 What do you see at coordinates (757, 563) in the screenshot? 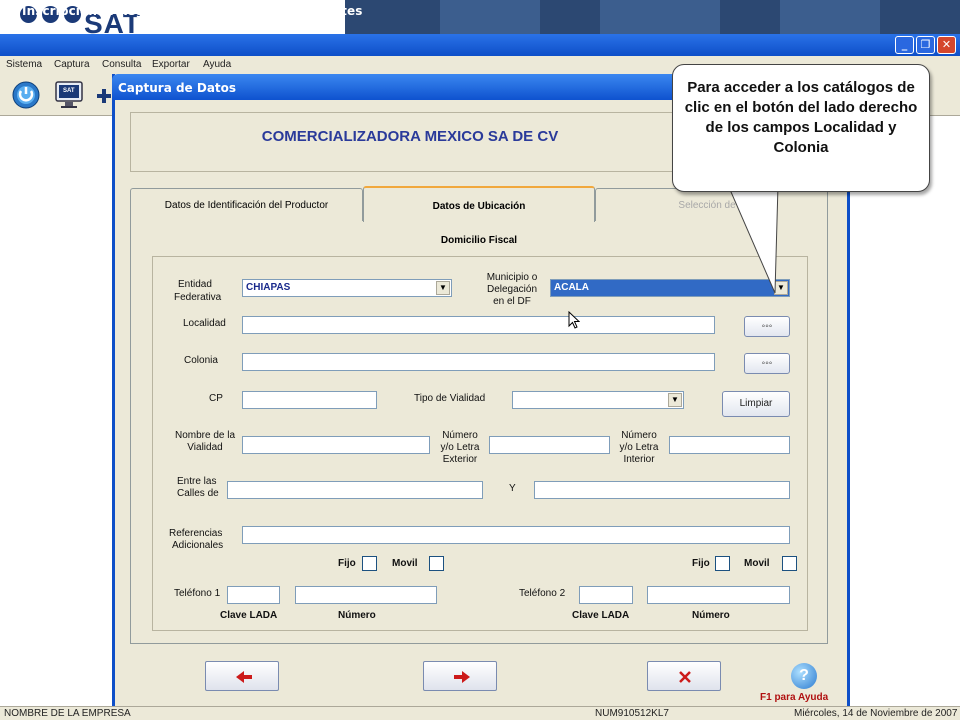
I see `movil-2-label: Movil` at bounding box center [757, 563].